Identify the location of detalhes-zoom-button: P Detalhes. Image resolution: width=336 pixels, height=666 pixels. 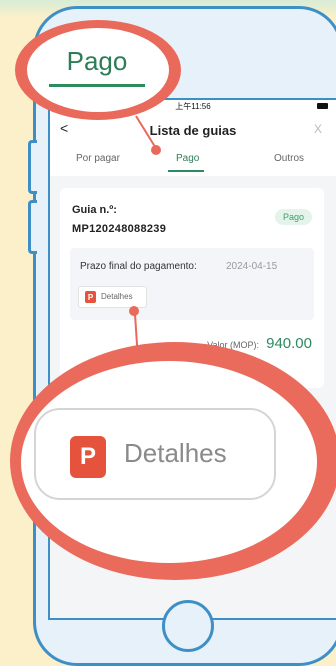
(155, 454).